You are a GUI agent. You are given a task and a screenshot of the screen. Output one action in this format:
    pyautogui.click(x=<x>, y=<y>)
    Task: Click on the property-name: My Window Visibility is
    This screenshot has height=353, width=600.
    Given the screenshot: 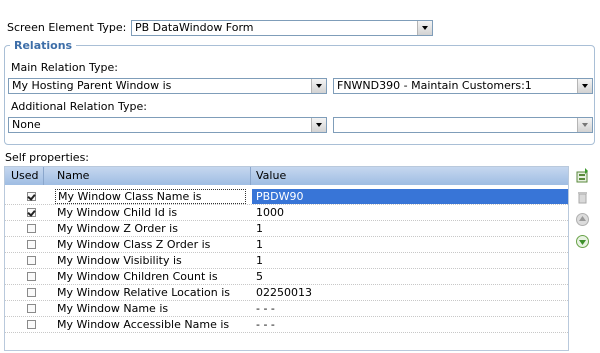 What is the action you would take?
    pyautogui.click(x=119, y=260)
    